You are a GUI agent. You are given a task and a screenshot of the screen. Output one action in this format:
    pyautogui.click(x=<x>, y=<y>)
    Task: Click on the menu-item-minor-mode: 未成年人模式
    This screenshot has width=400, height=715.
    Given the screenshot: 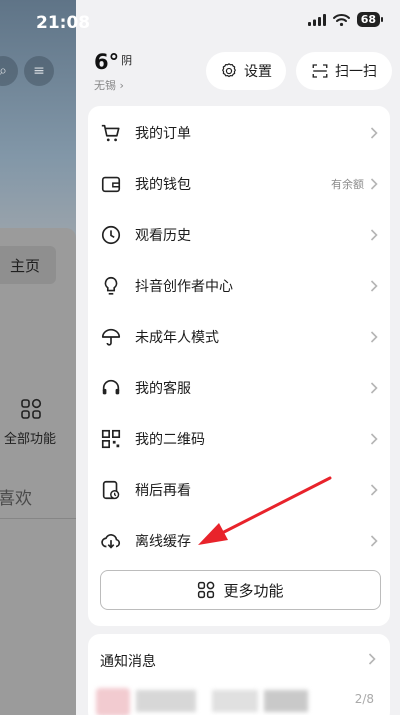 What is the action you would take?
    pyautogui.click(x=239, y=336)
    